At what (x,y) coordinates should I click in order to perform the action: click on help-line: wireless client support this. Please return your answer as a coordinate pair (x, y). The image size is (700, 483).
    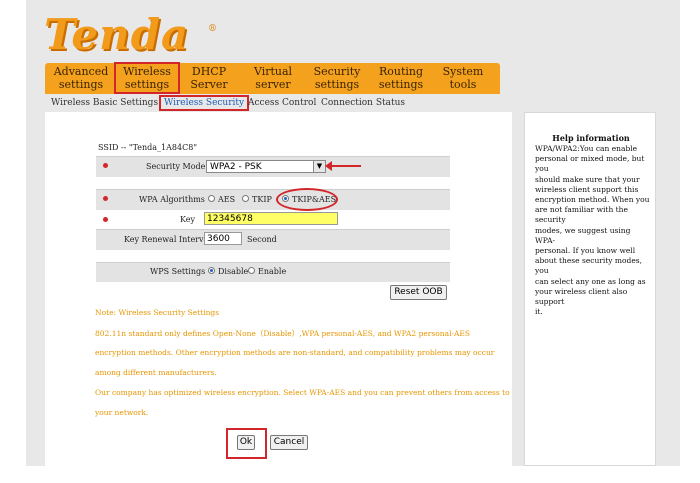
    Looking at the image, I should click on (587, 189).